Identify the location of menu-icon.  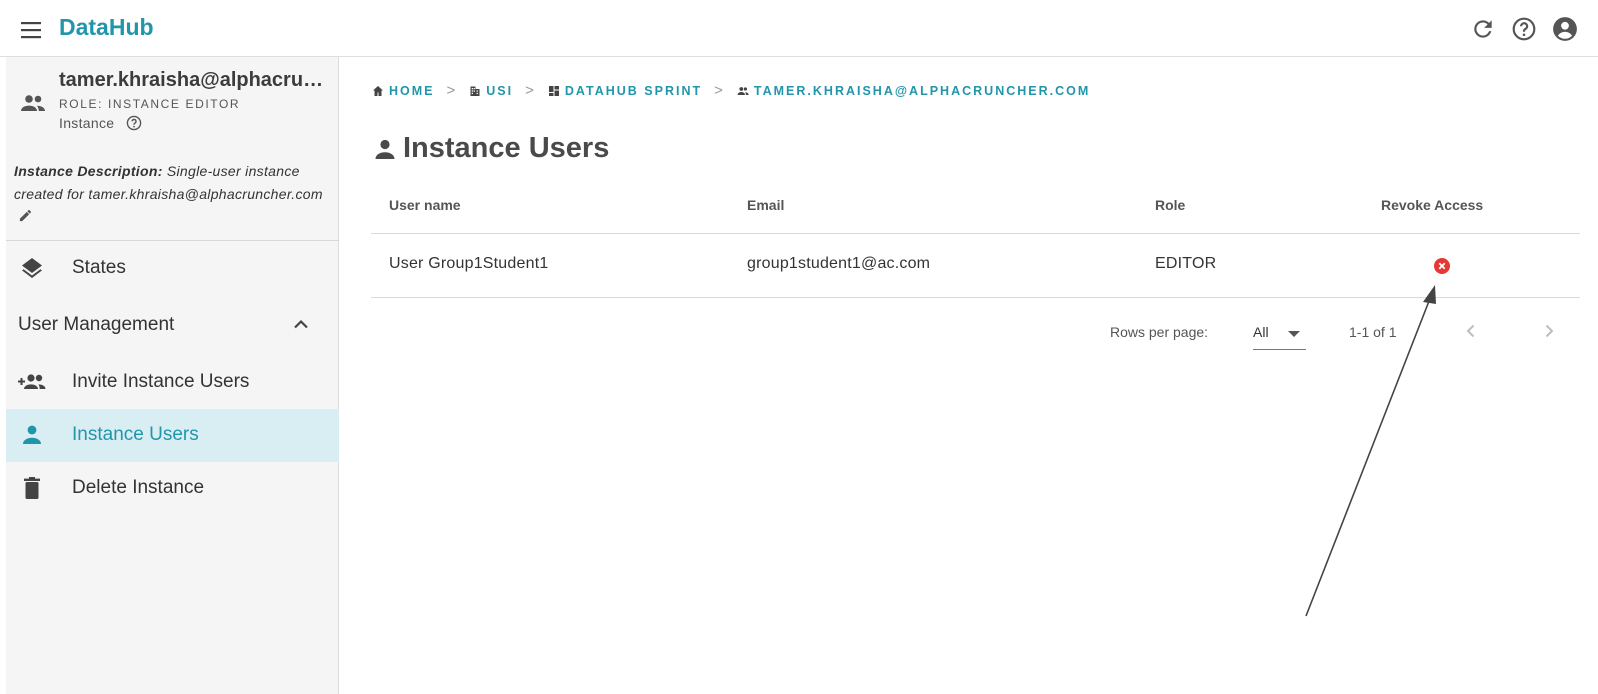
(32, 30).